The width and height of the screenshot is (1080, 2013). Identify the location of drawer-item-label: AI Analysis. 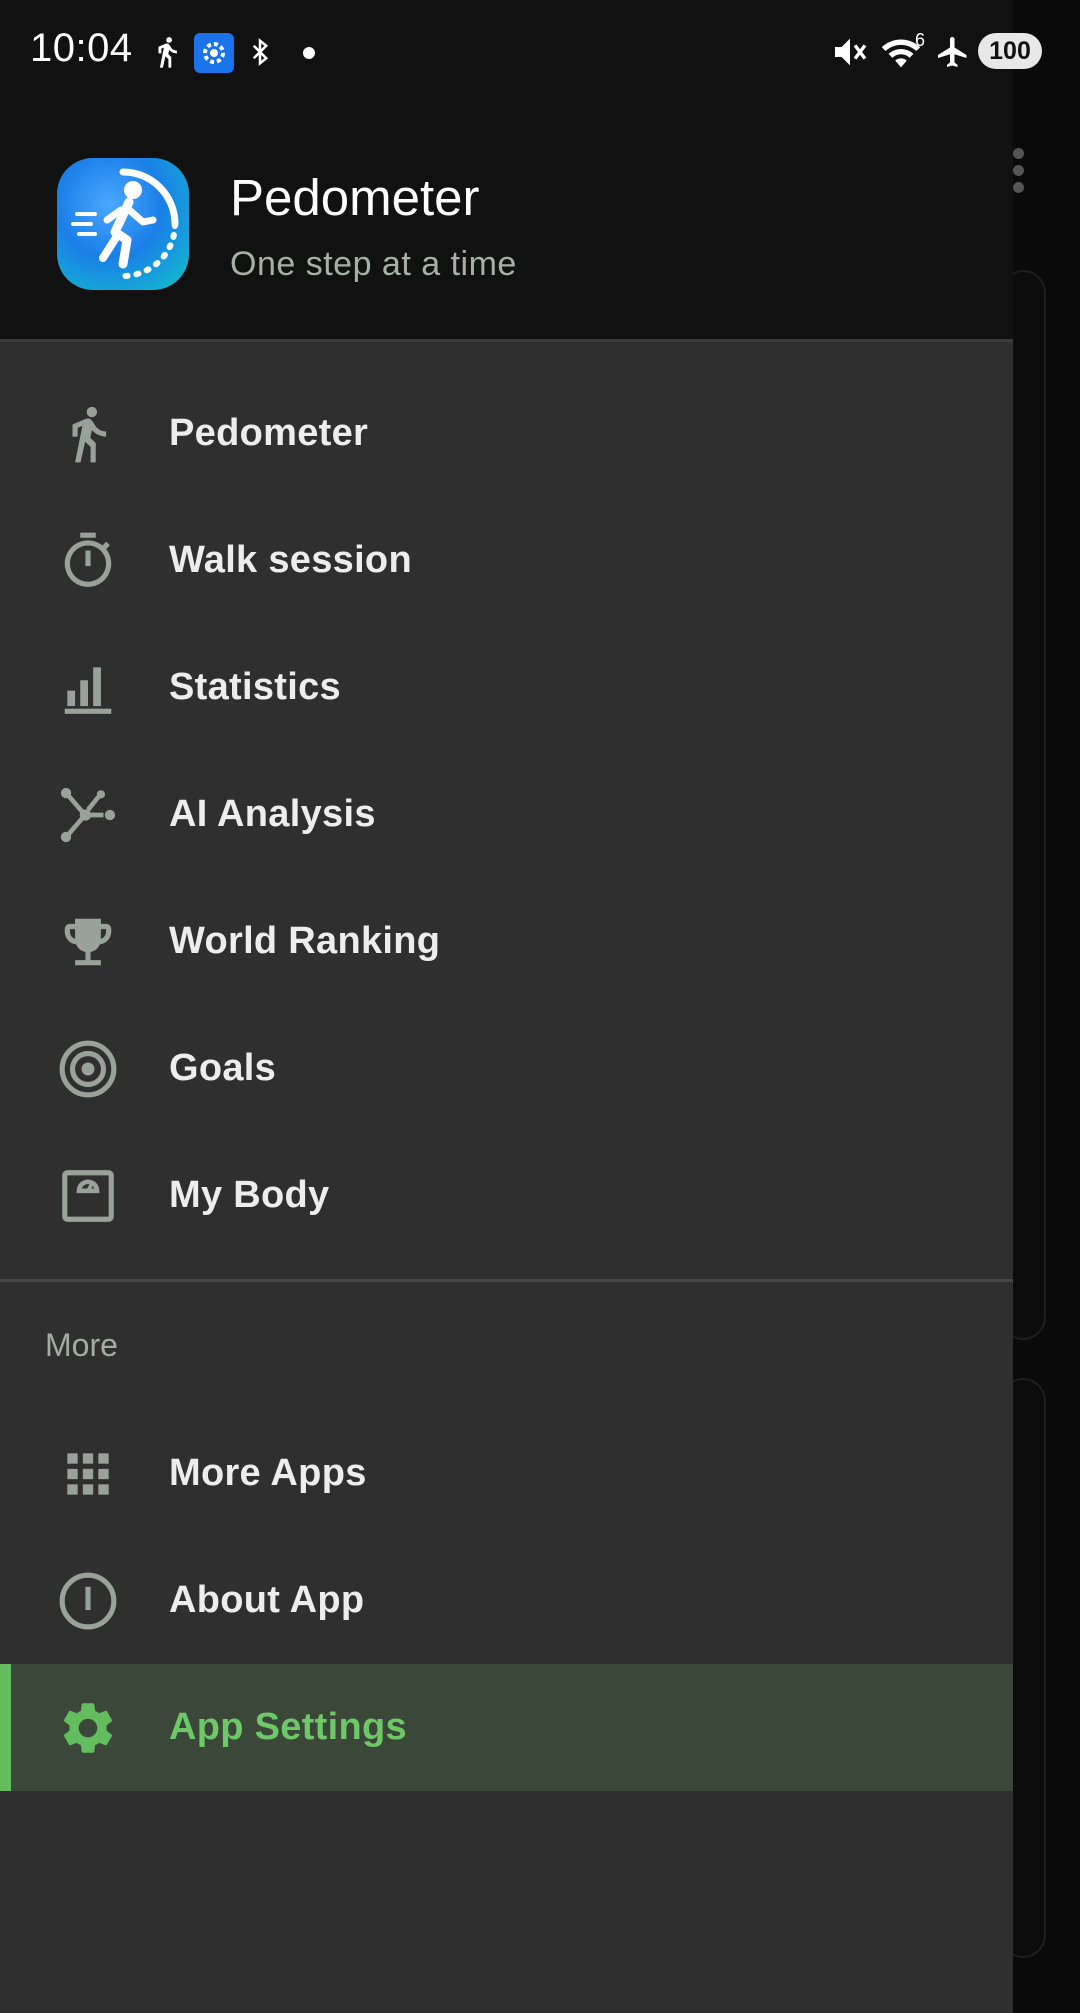
(272, 814).